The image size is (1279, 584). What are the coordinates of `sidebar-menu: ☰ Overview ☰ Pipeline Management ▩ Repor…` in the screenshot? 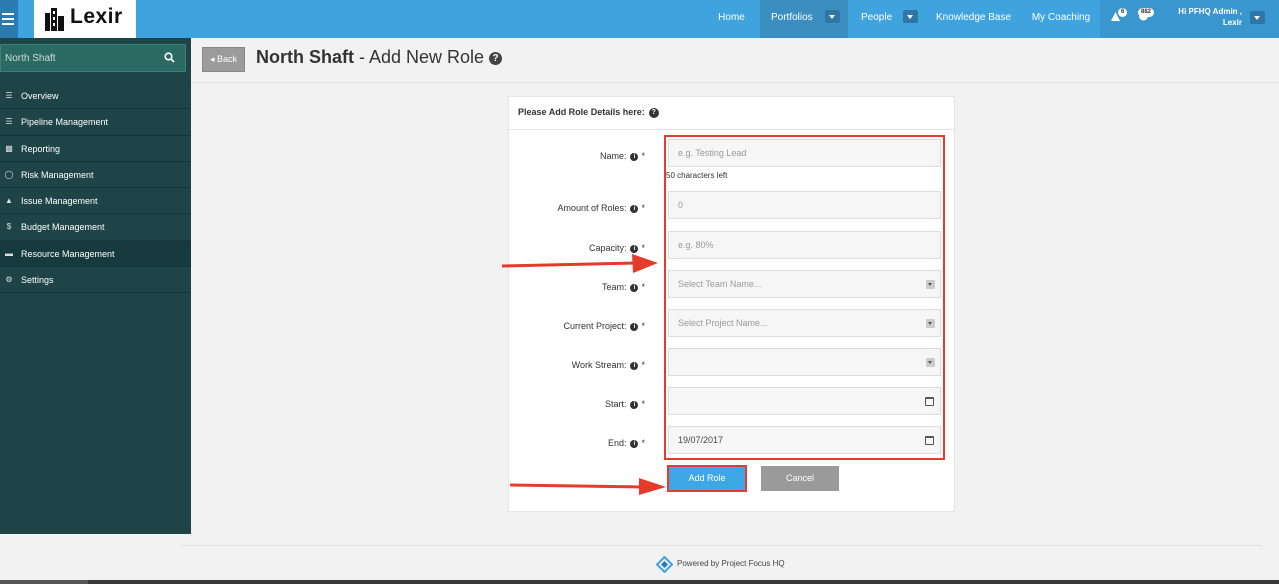 It's located at (95, 188).